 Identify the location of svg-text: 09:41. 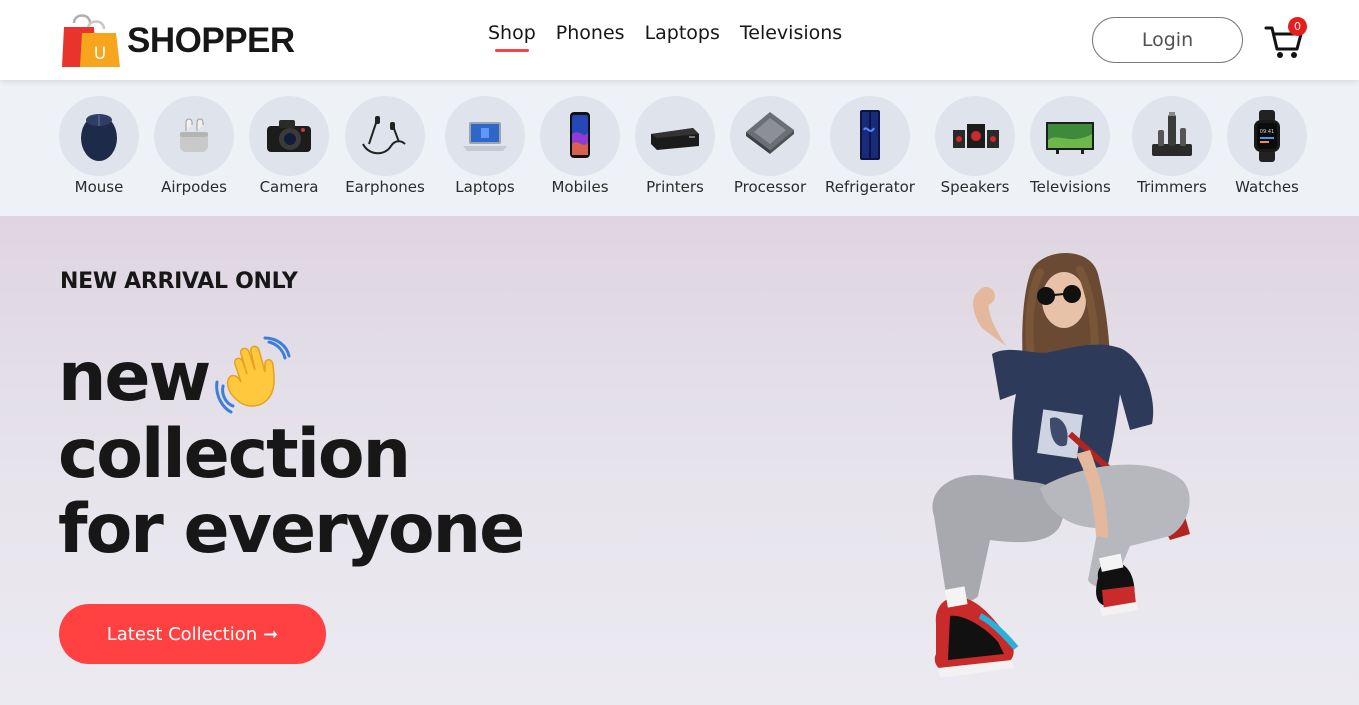
(1267, 132).